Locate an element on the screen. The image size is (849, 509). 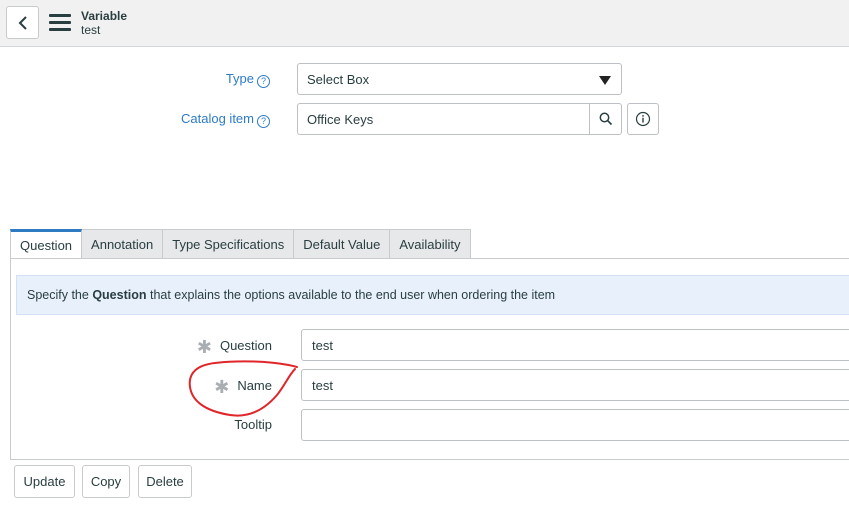
name-label: ✱ Name is located at coordinates (221, 387).